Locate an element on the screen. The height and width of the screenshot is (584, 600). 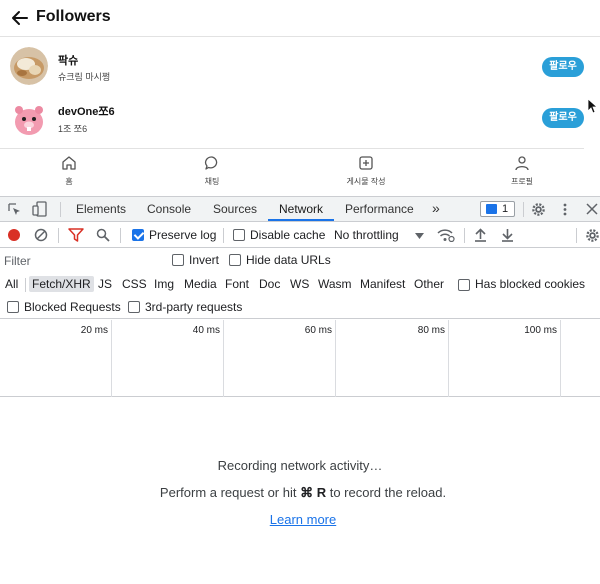
filter-input is located at coordinates (81, 261).